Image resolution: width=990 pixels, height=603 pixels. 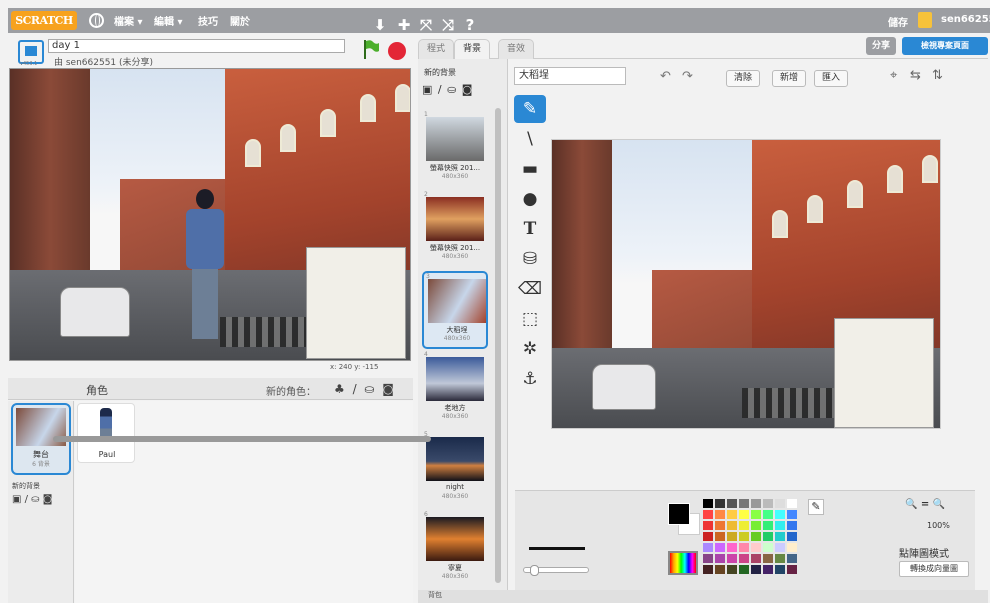 I want to click on import-button: 匯入, so click(x=831, y=78).